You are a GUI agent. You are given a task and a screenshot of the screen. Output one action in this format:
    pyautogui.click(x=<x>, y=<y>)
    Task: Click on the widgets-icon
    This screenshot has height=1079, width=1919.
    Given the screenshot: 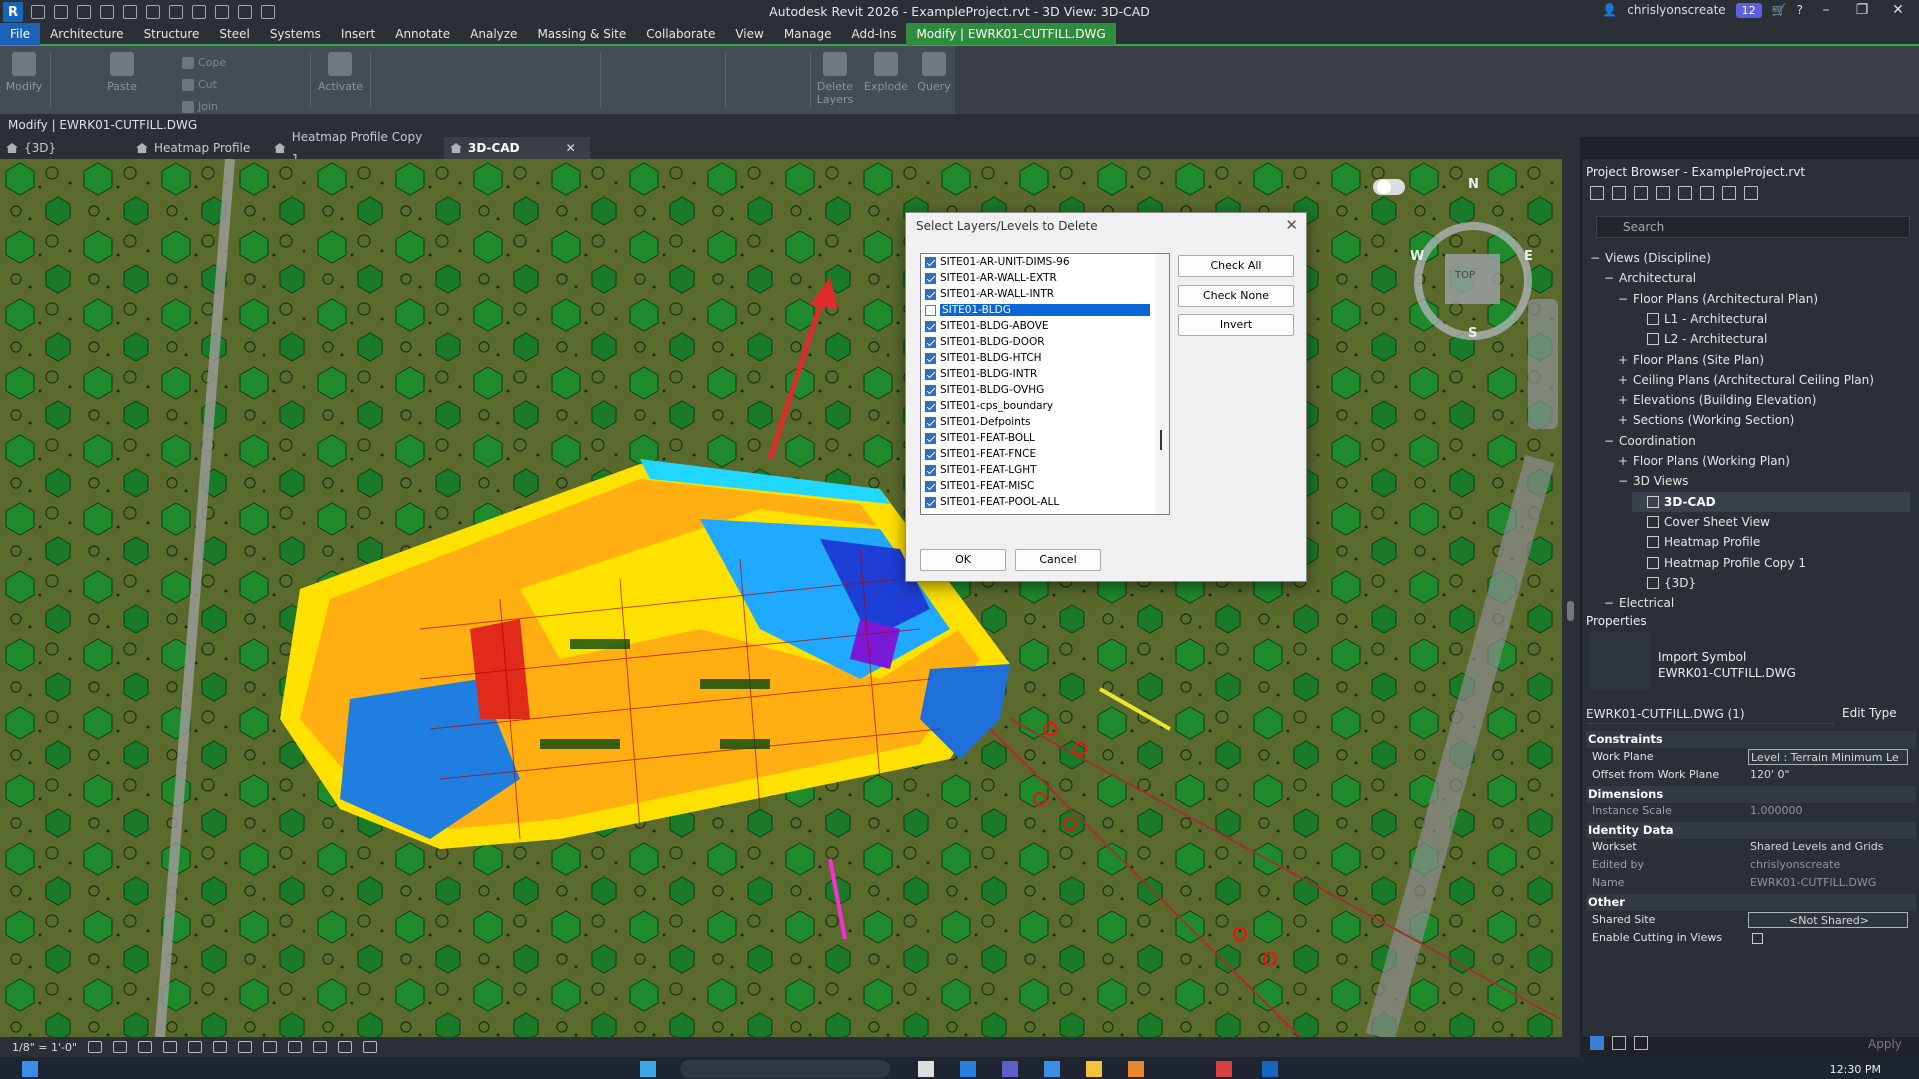 What is the action you would take?
    pyautogui.click(x=648, y=1069)
    